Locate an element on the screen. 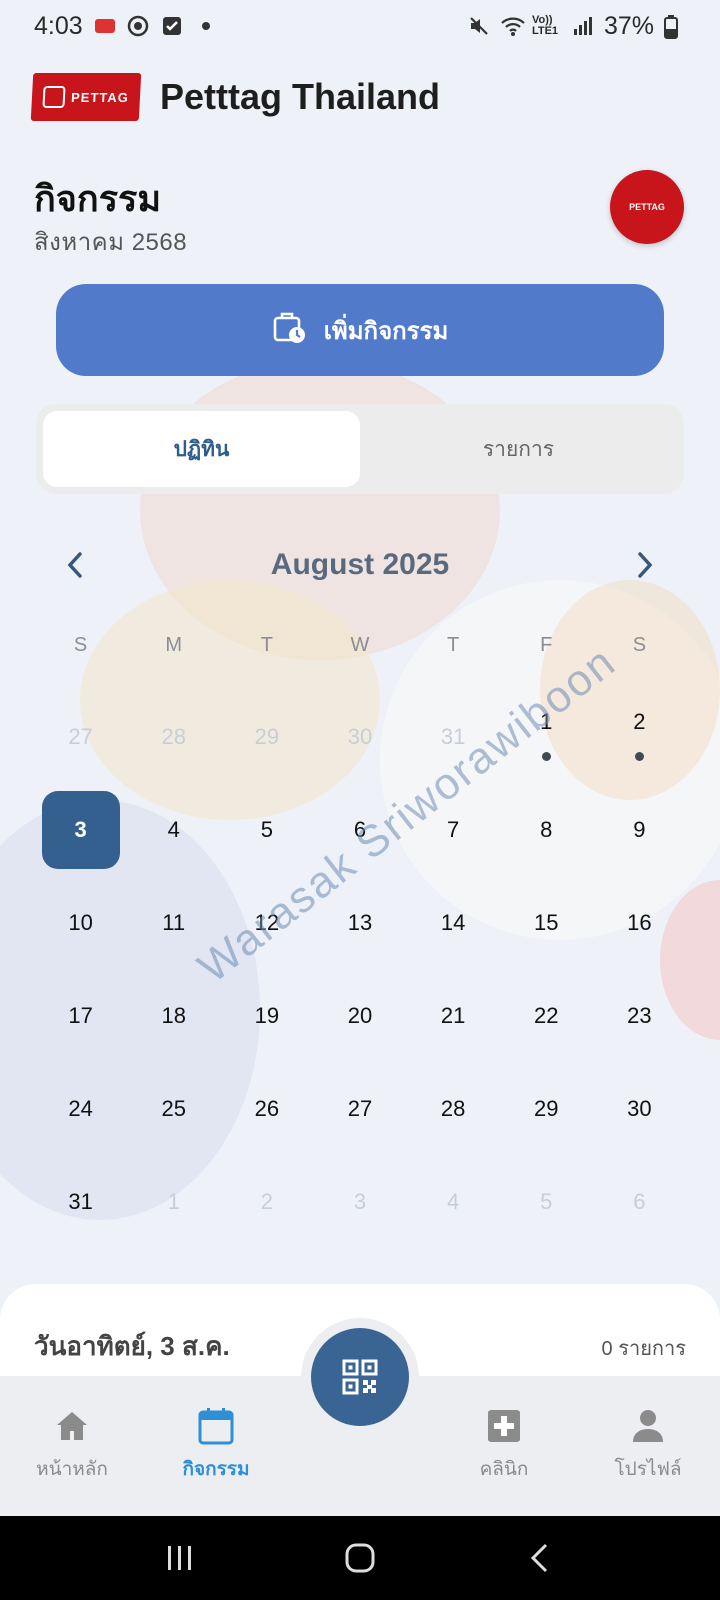 The image size is (720, 1600). back-icon is located at coordinates (539, 1558).